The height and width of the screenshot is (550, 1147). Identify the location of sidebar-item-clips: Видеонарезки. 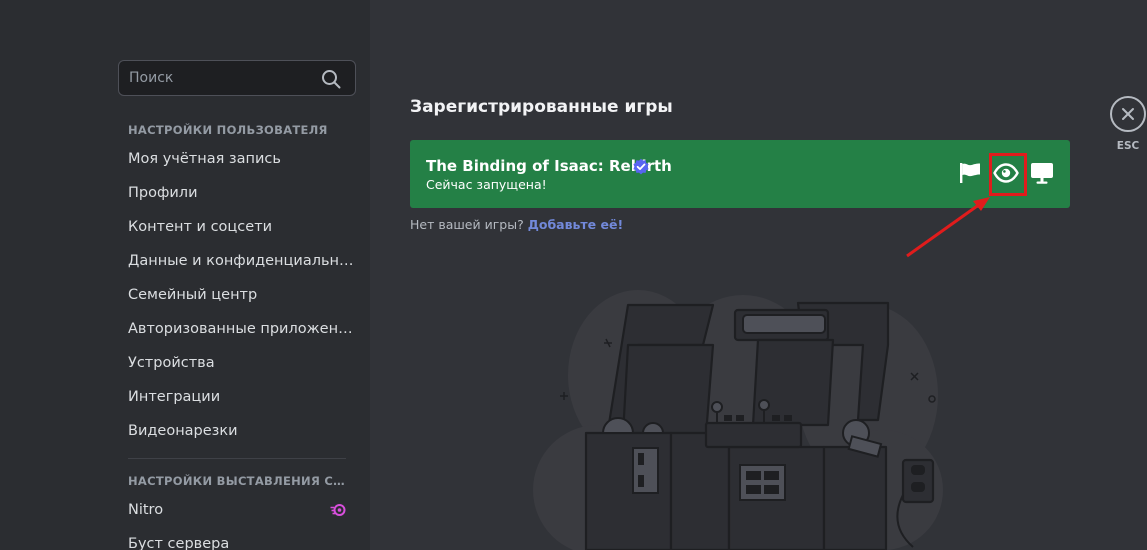
(237, 431).